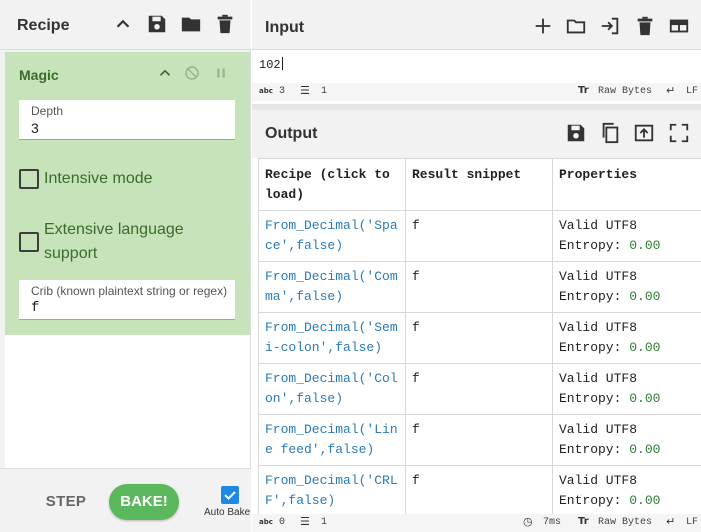 The image size is (701, 532). Describe the element at coordinates (35, 308) in the screenshot. I see `crib-value: f` at that location.